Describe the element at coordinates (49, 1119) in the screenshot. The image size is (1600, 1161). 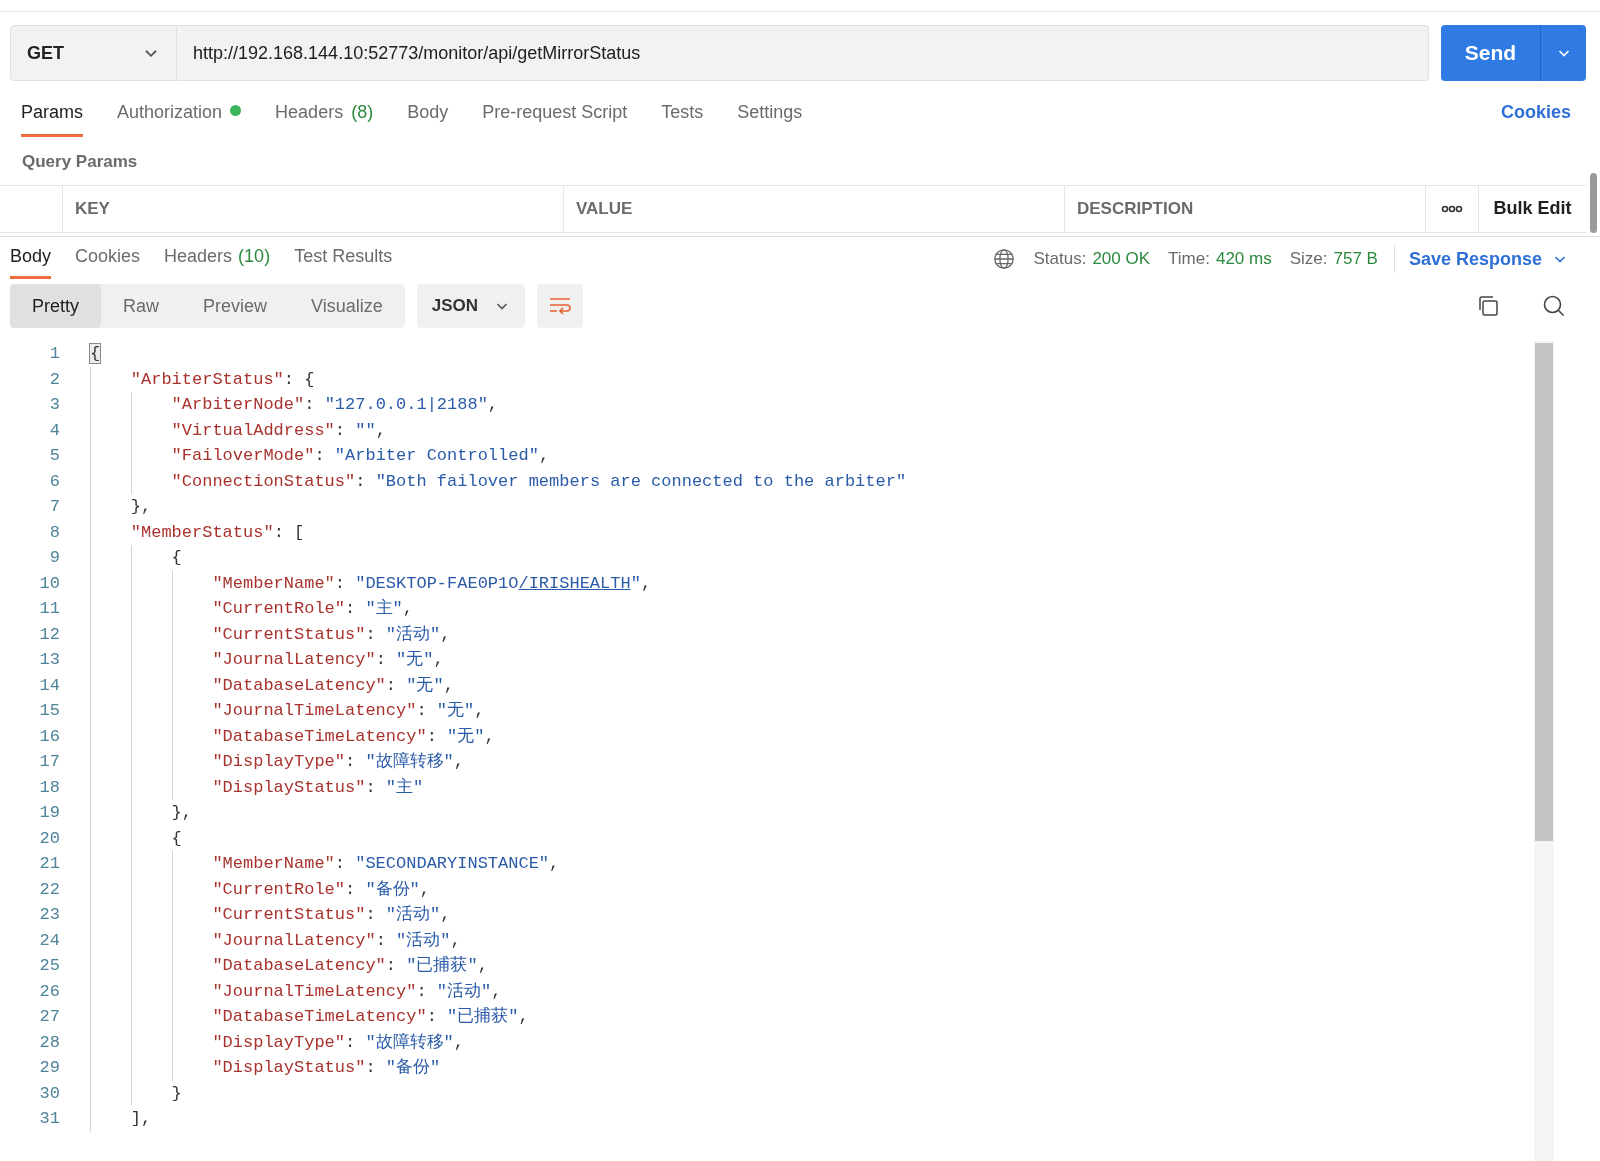
I see `line-number: 31` at that location.